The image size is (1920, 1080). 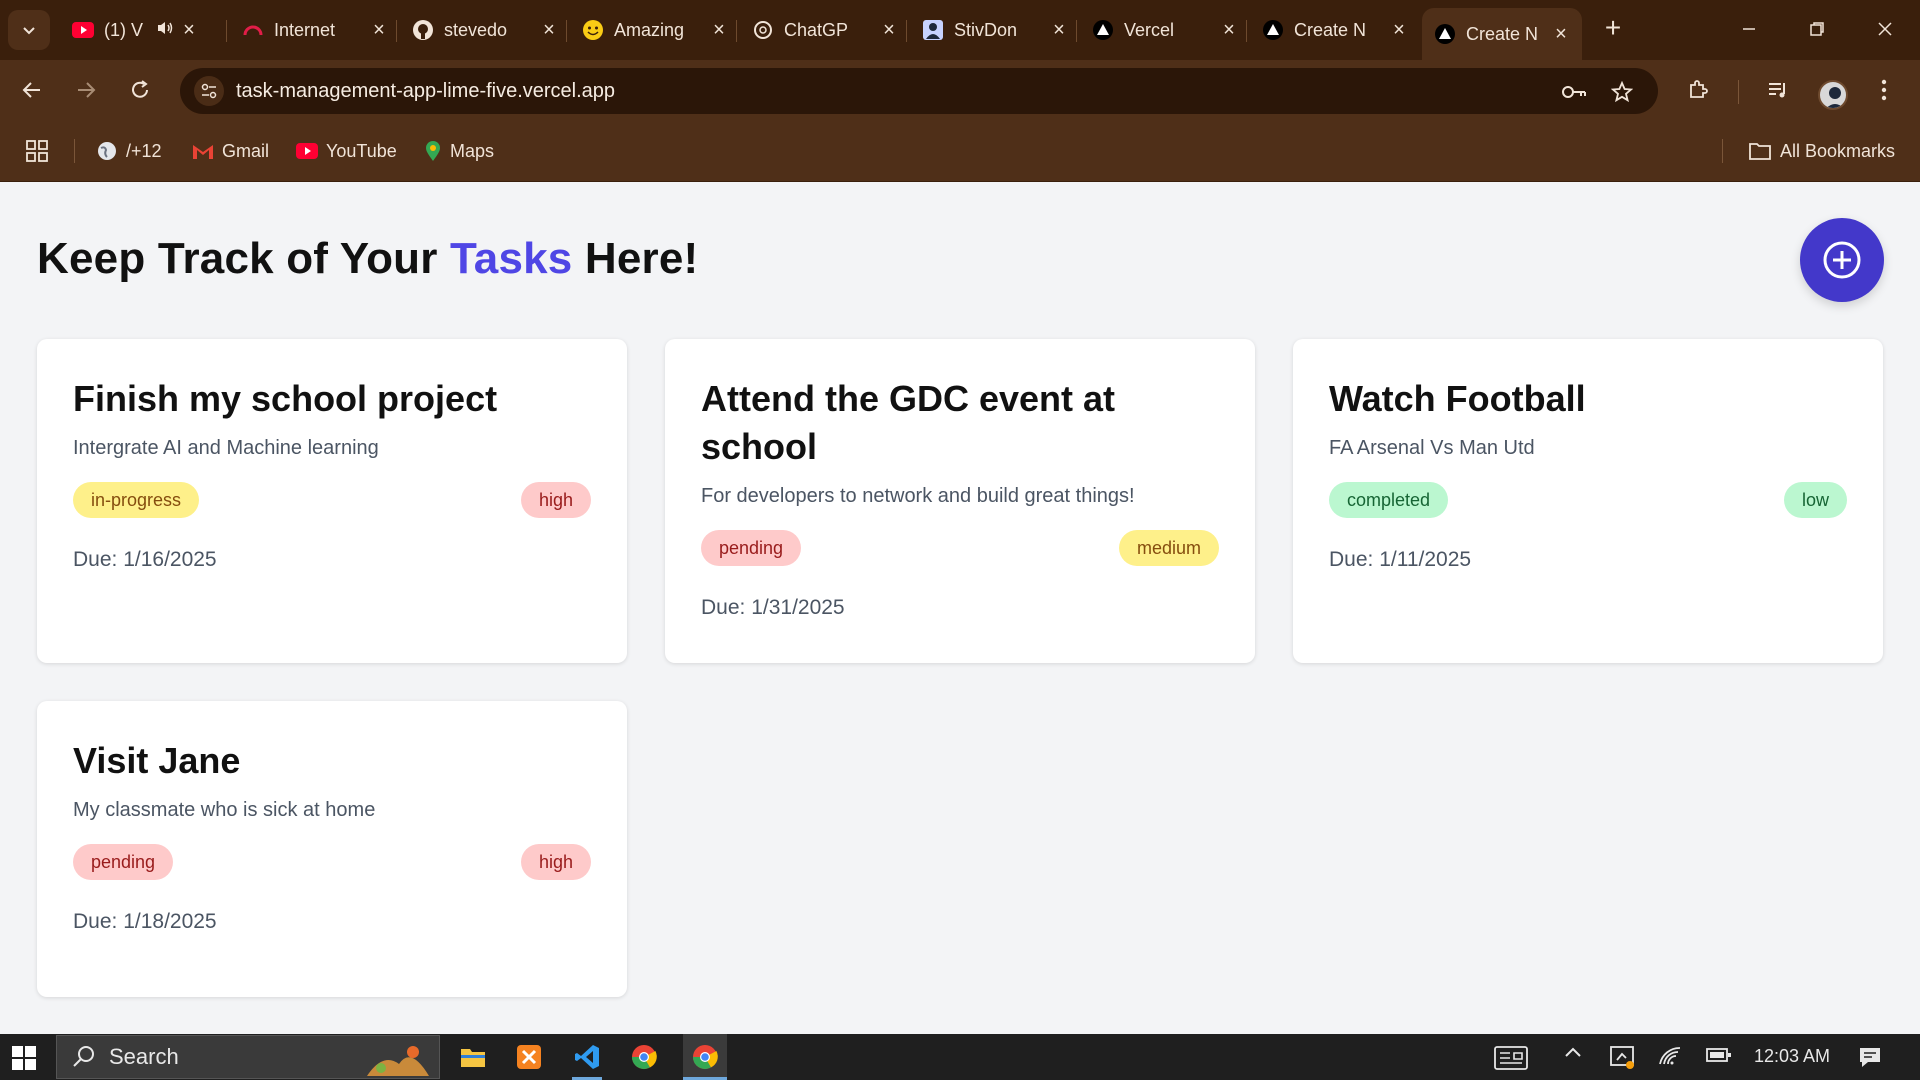 What do you see at coordinates (1511, 1058) in the screenshot?
I see `news-widget-icon` at bounding box center [1511, 1058].